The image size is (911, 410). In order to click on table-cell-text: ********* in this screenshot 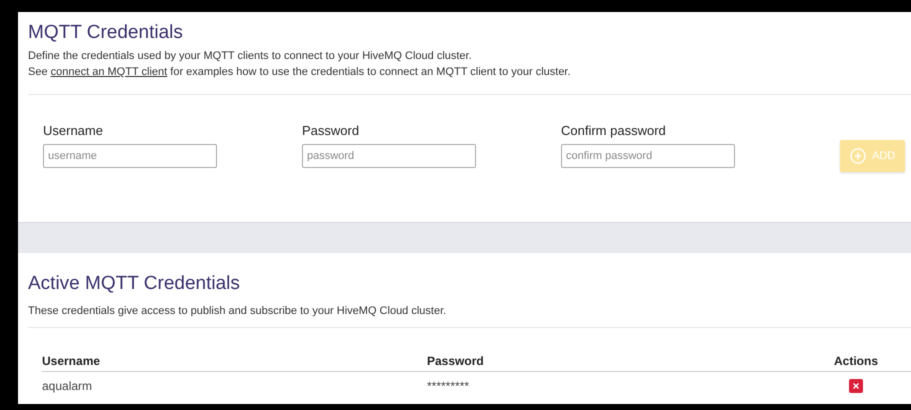, I will do `click(448, 386)`.